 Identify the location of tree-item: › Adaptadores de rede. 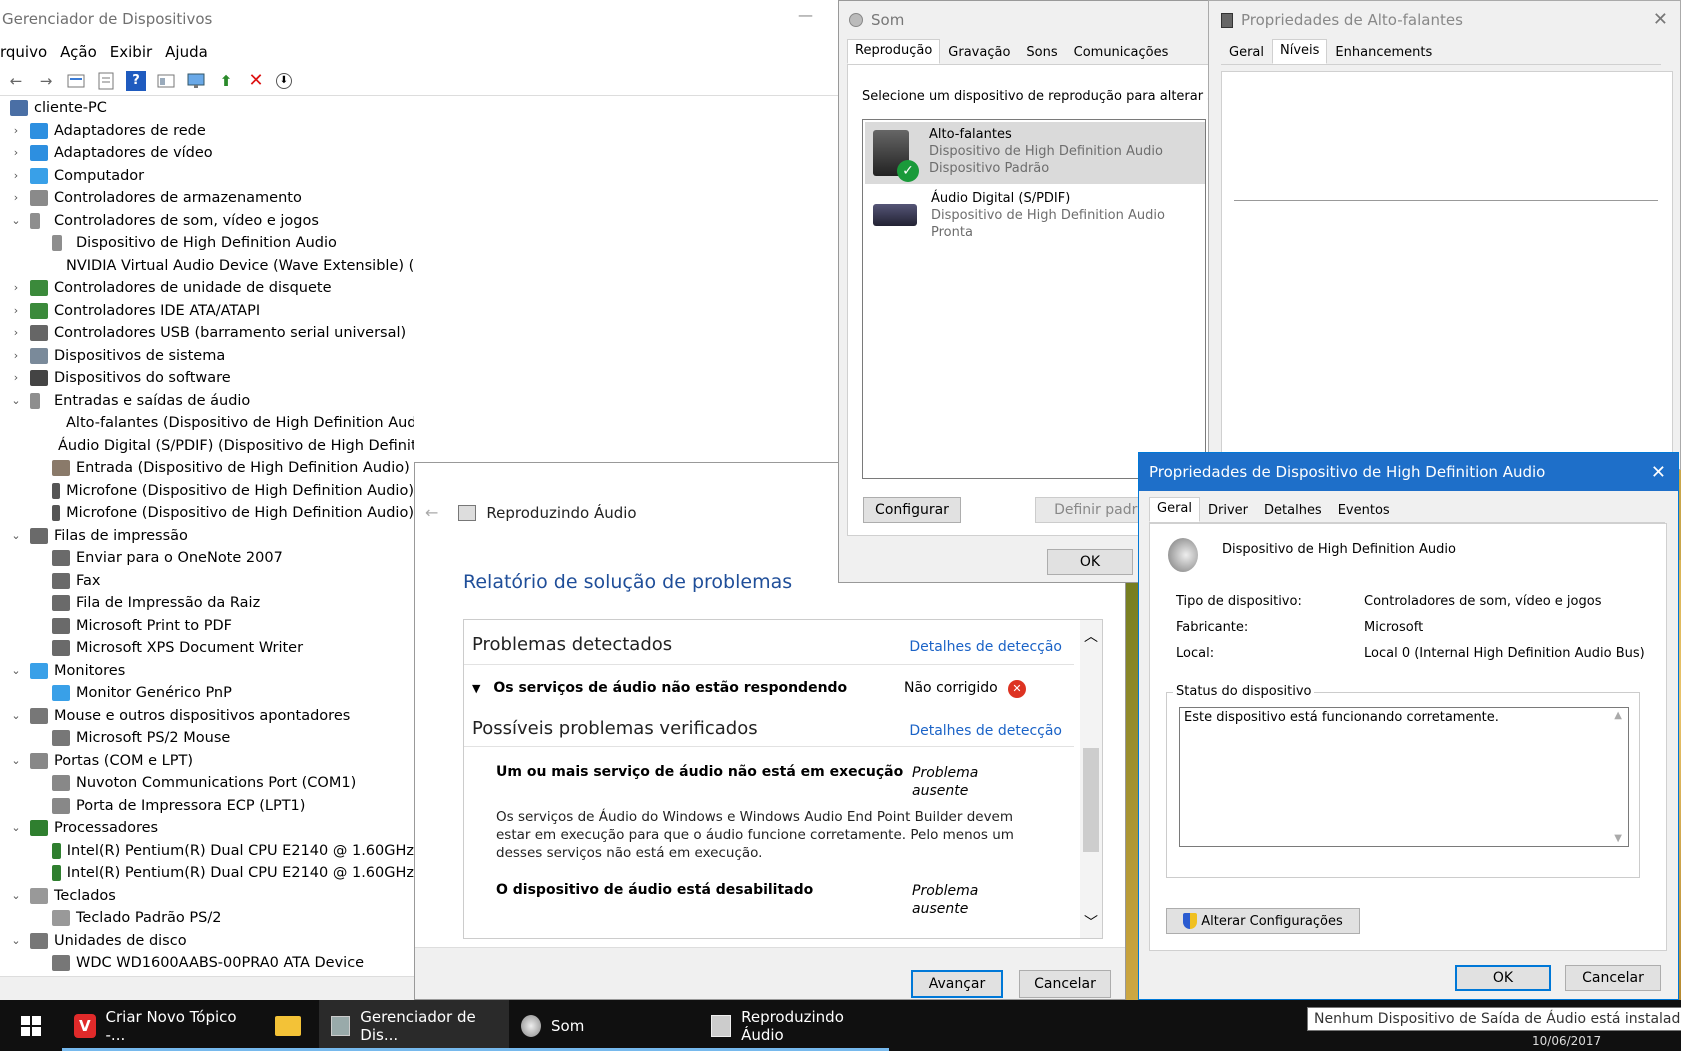
(207, 131).